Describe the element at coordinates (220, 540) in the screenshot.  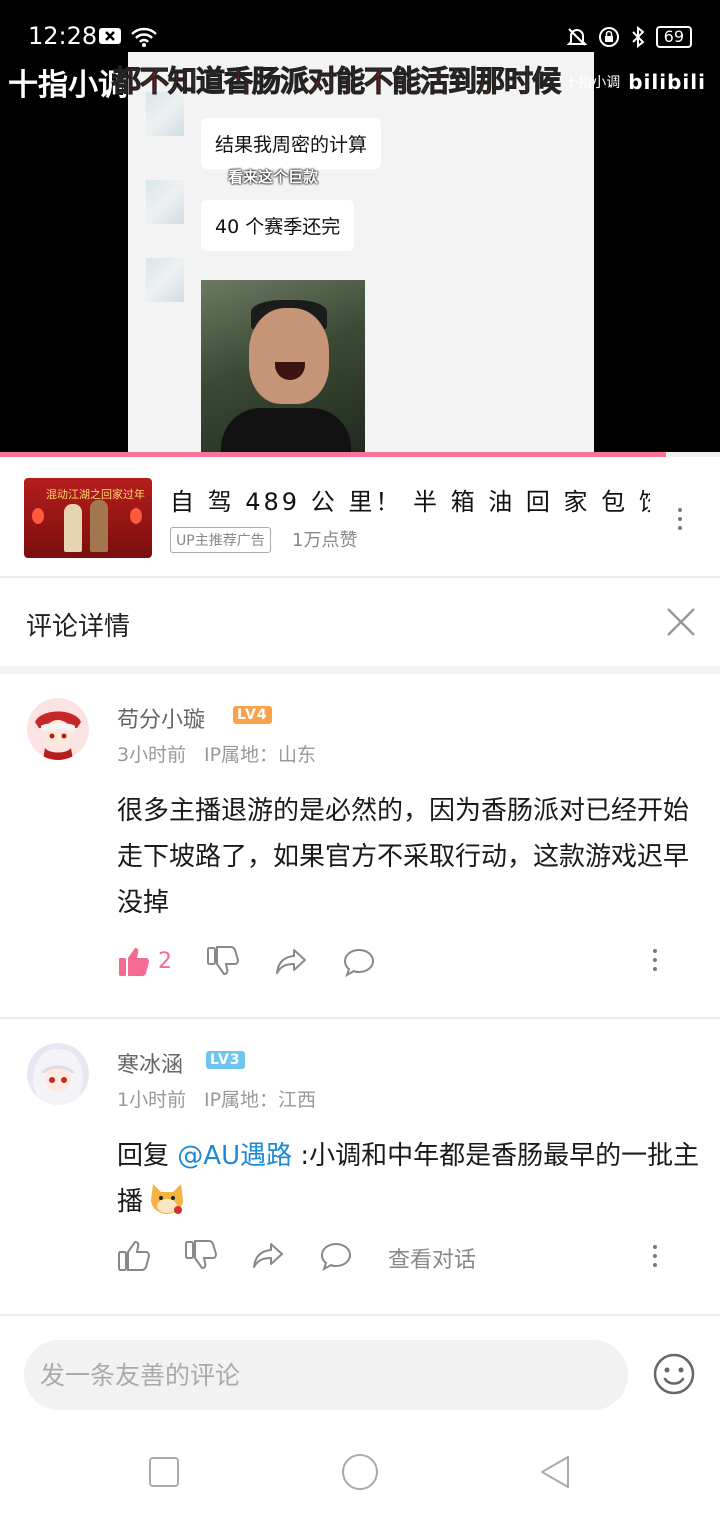
I see `ad-tag: UP主推荐广告` at that location.